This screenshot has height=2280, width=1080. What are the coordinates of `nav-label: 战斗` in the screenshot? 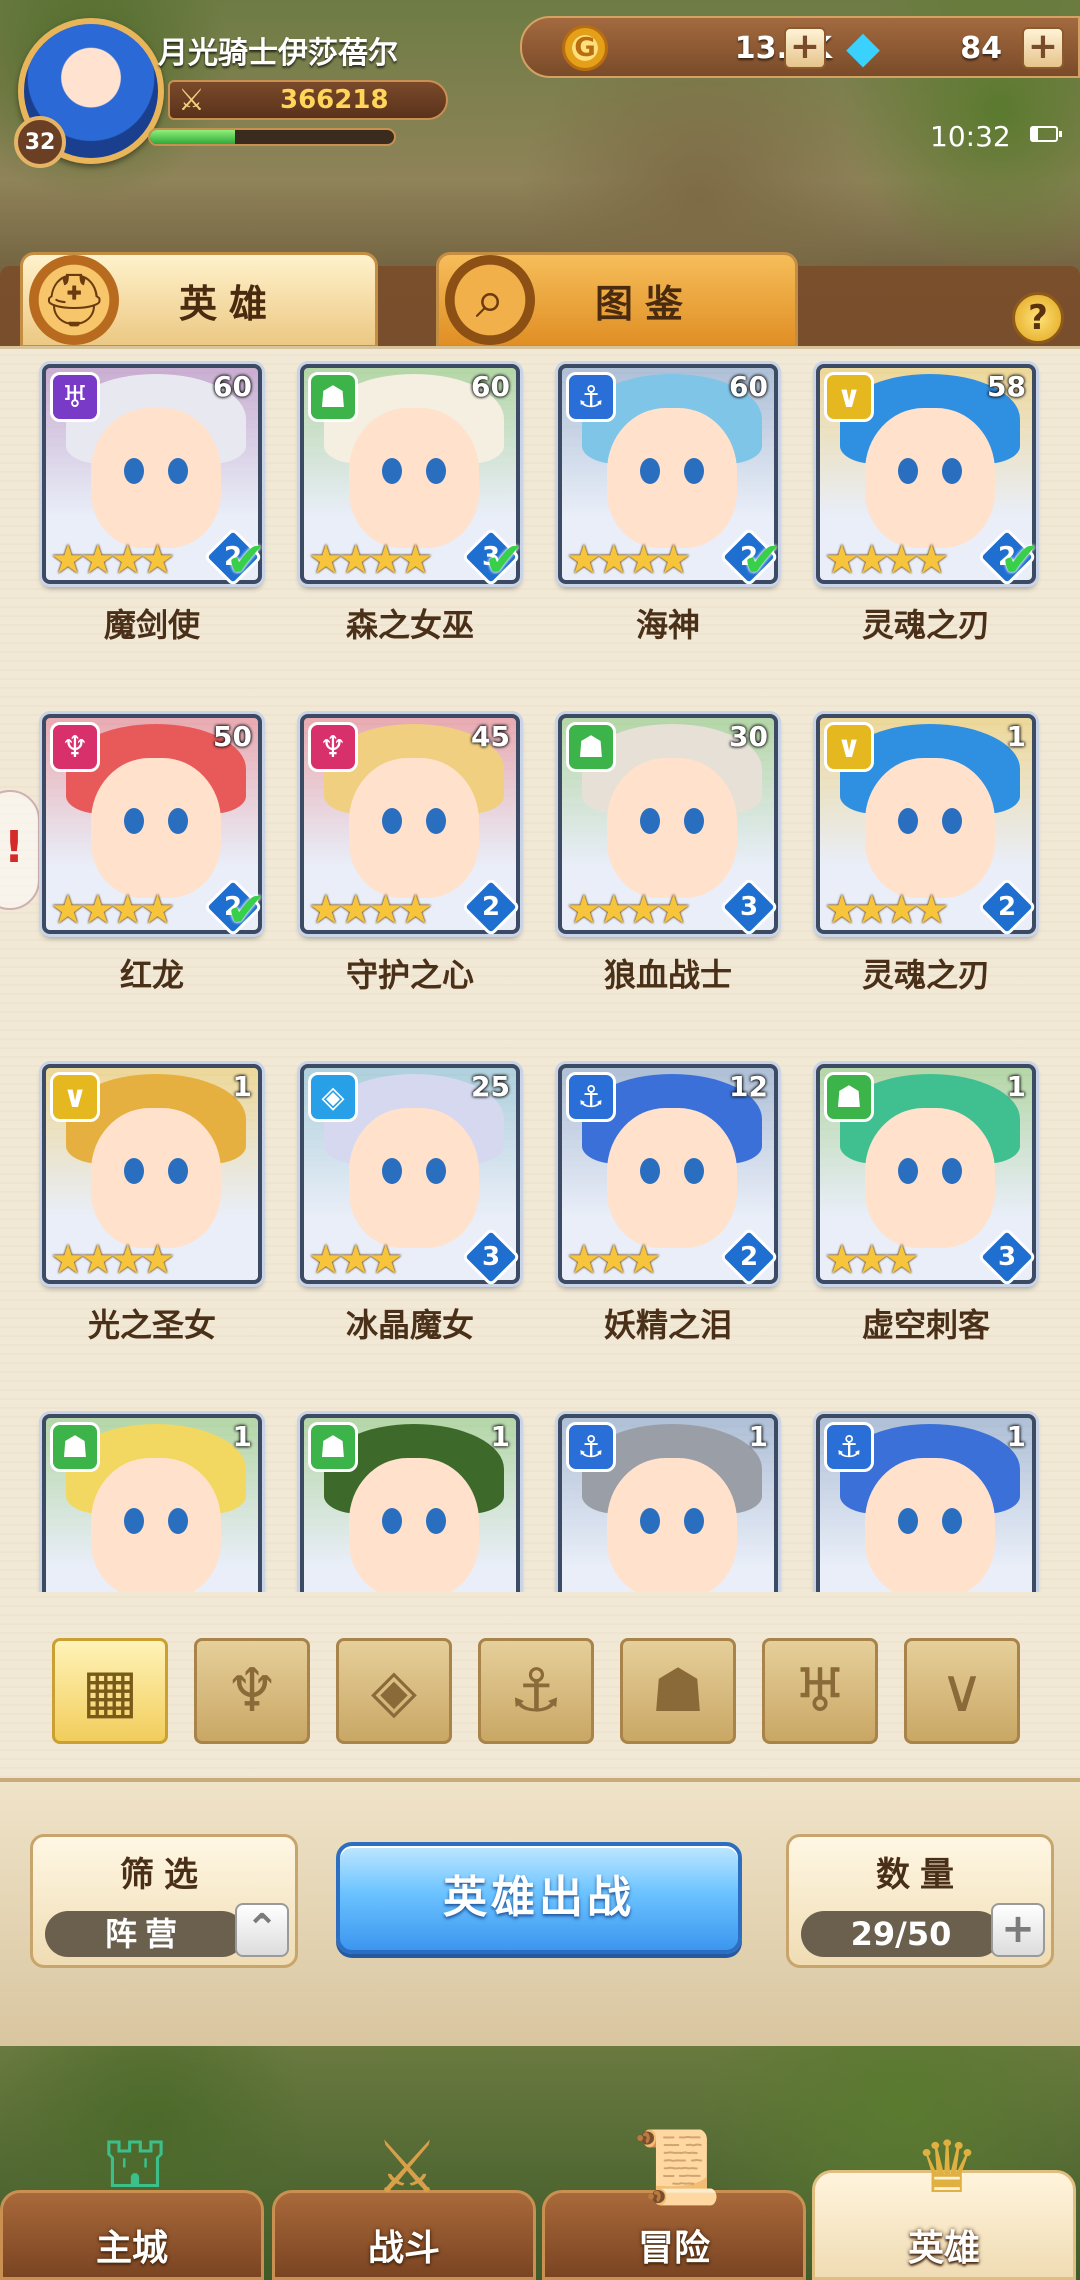 It's located at (403, 2248).